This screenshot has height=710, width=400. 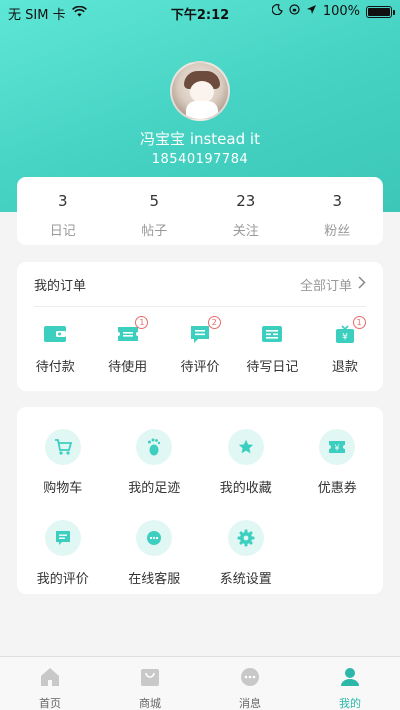 I want to click on order-pending-review: 2 待评价, so click(x=200, y=345).